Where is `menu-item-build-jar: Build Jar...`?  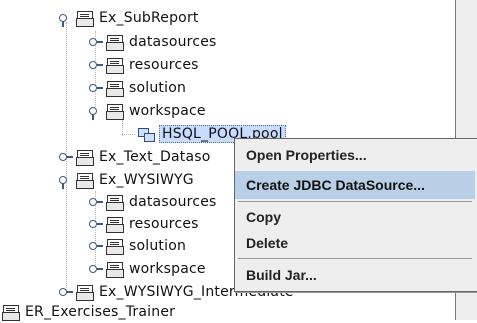
menu-item-build-jar: Build Jar... is located at coordinates (355, 275).